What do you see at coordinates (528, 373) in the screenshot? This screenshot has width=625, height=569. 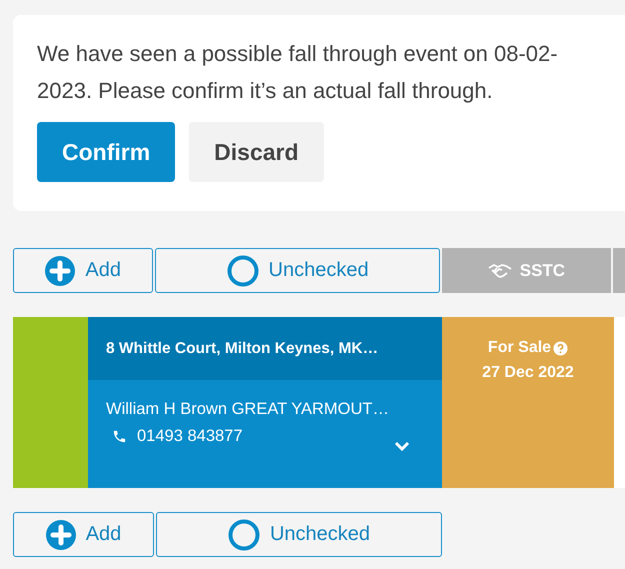 I see `sale-date: 27 Dec 2022` at bounding box center [528, 373].